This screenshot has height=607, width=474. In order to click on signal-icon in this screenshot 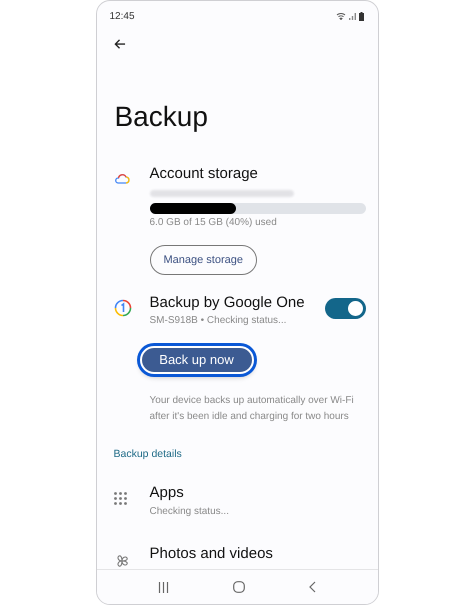, I will do `click(352, 16)`.